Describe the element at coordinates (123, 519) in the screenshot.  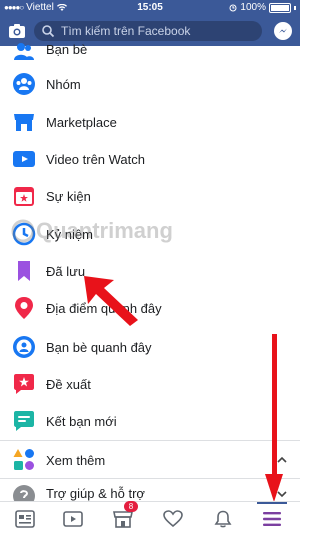
I see `marketplace-tab-icon` at that location.